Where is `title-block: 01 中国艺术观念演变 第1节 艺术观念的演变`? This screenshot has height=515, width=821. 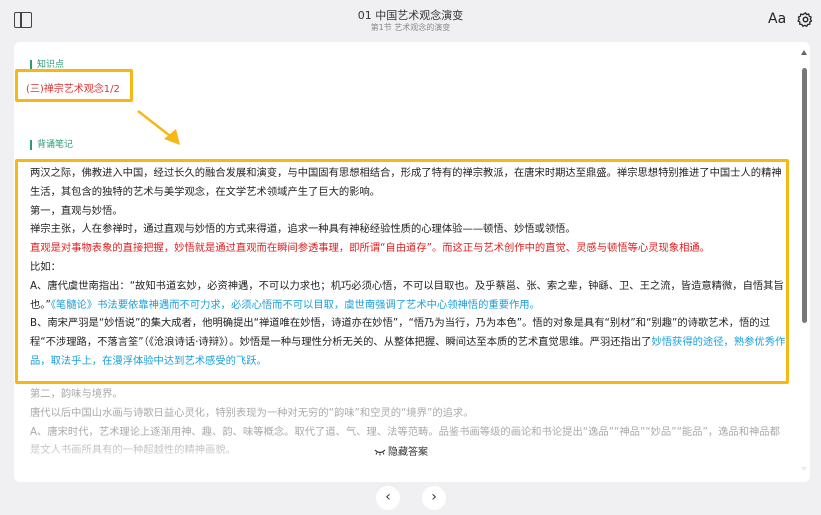
title-block: 01 中国艺术观念演变 第1节 艺术观念的演变 is located at coordinates (410, 21).